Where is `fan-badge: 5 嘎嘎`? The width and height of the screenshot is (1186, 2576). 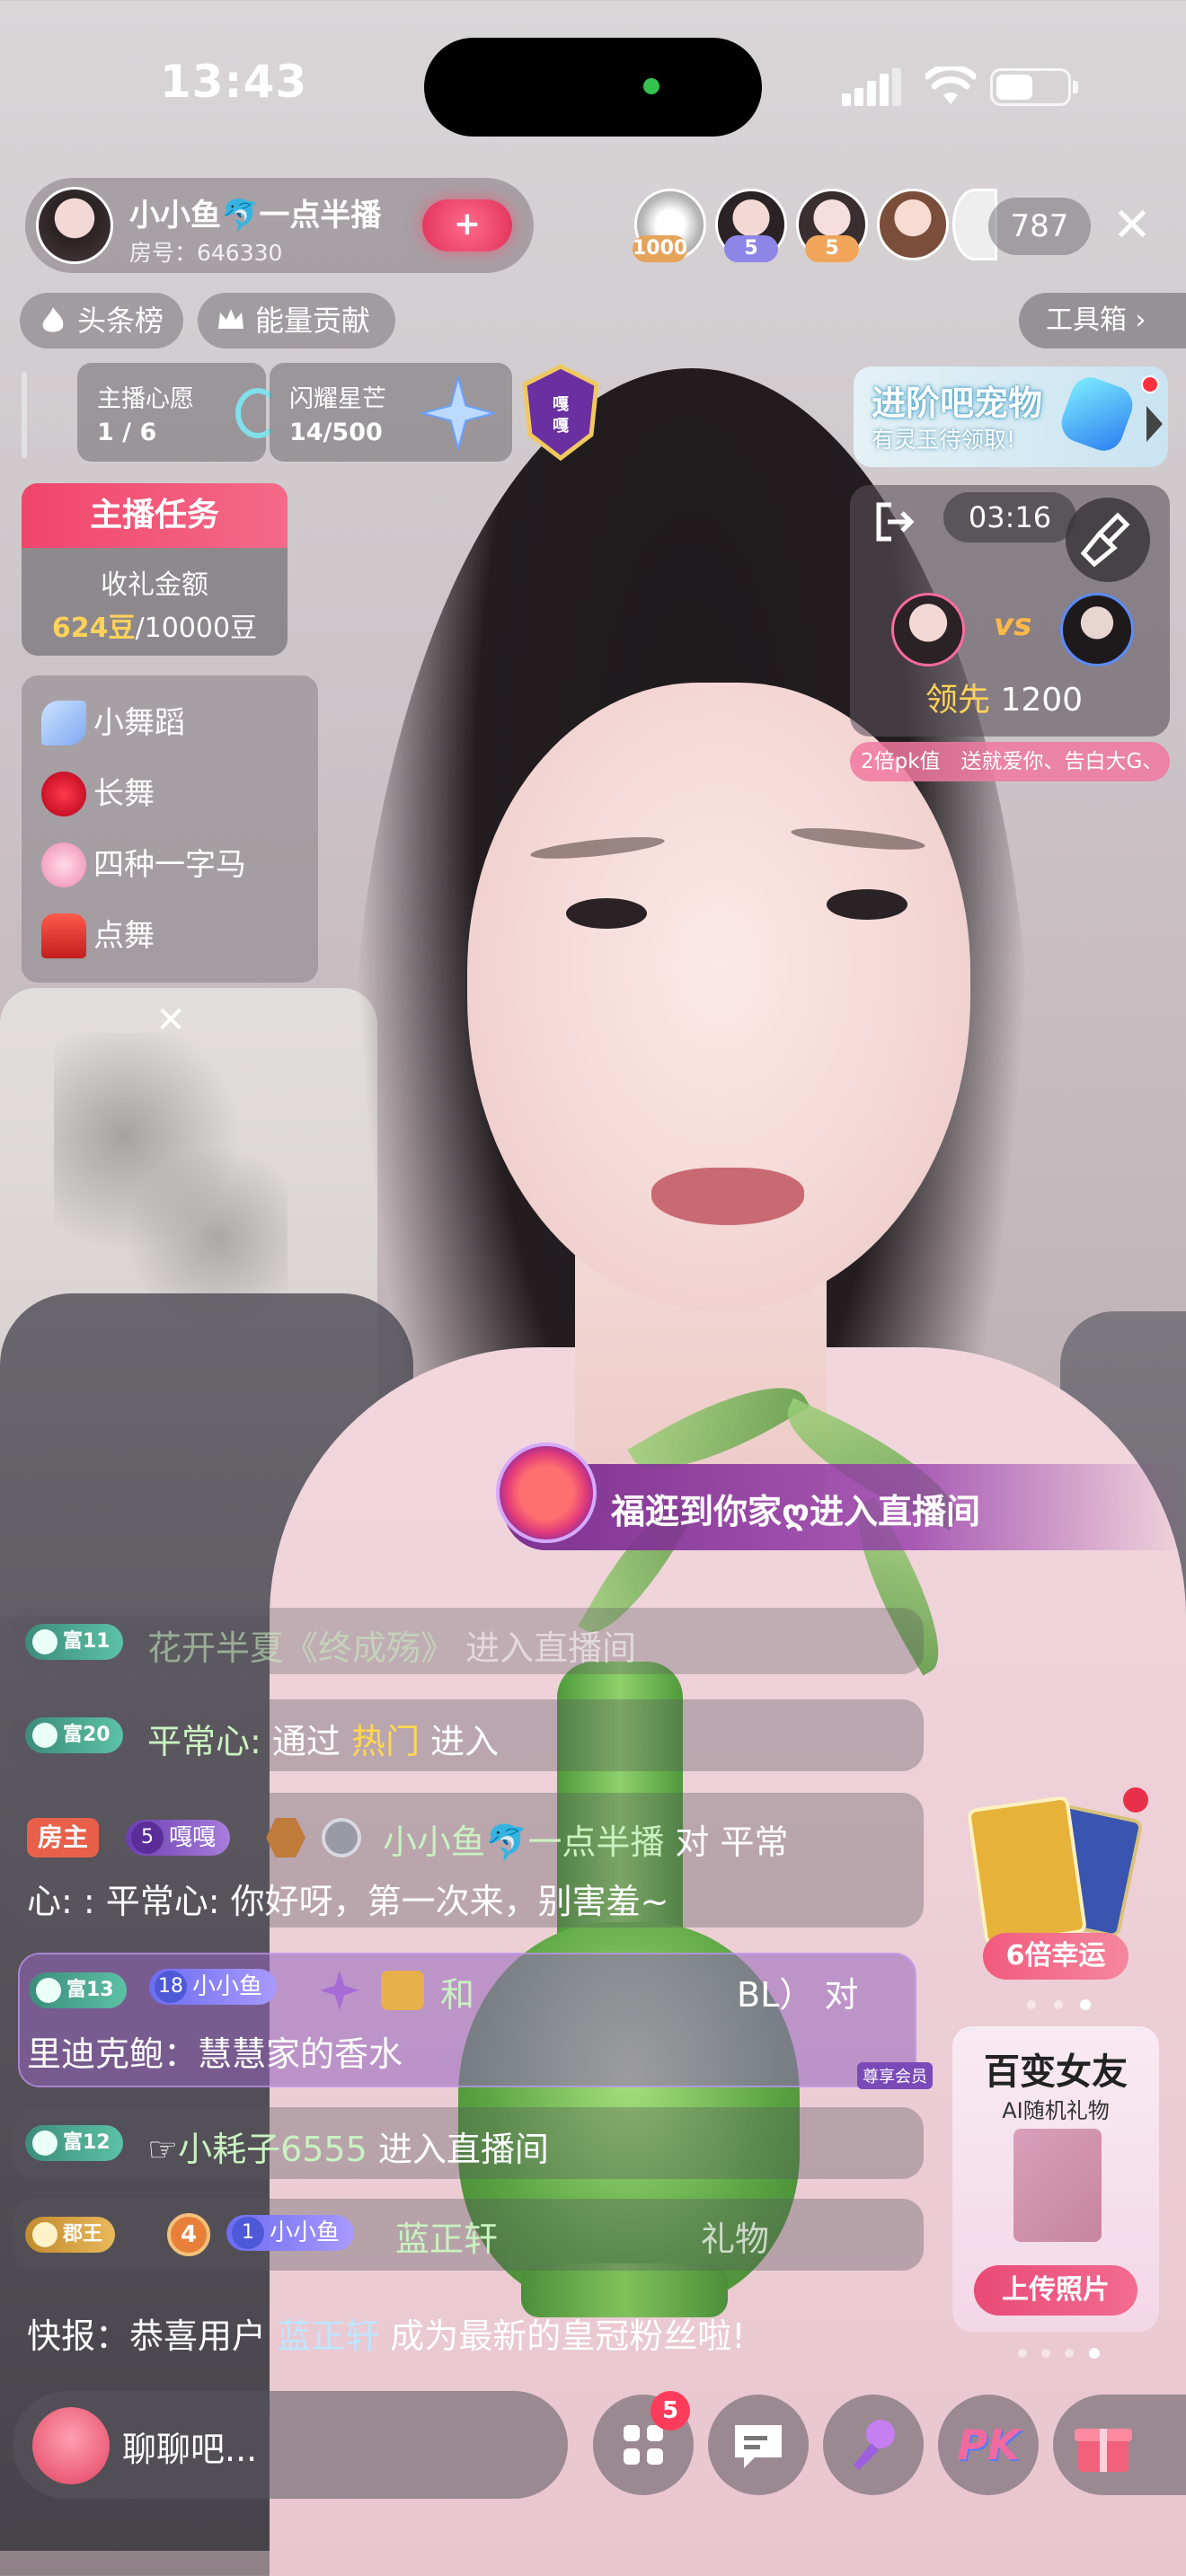 fan-badge: 5 嘎嘎 is located at coordinates (178, 1838).